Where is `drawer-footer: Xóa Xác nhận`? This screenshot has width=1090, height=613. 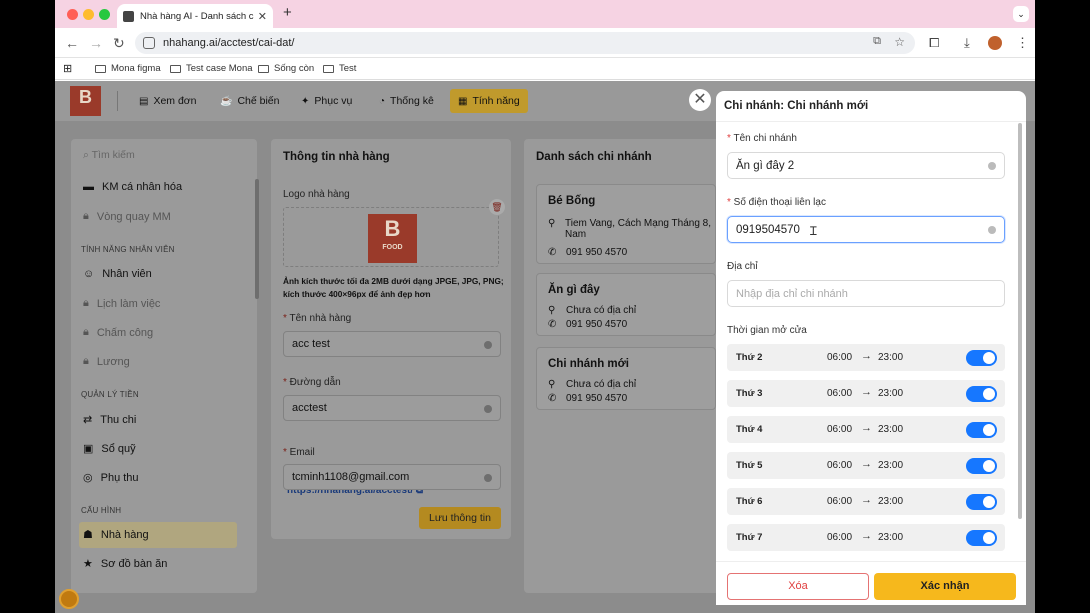
drawer-footer: Xóa Xác nhận is located at coordinates (871, 583).